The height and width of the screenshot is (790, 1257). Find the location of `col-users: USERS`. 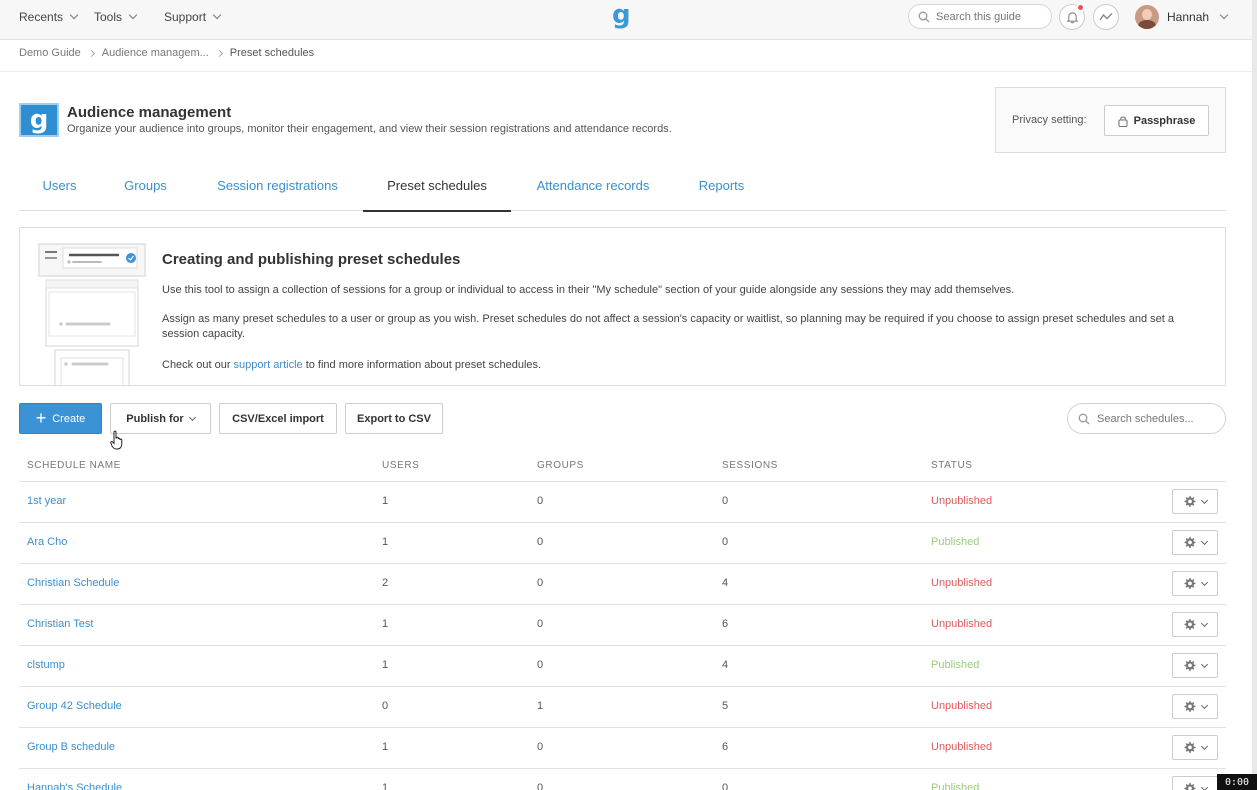

col-users: USERS is located at coordinates (400, 465).